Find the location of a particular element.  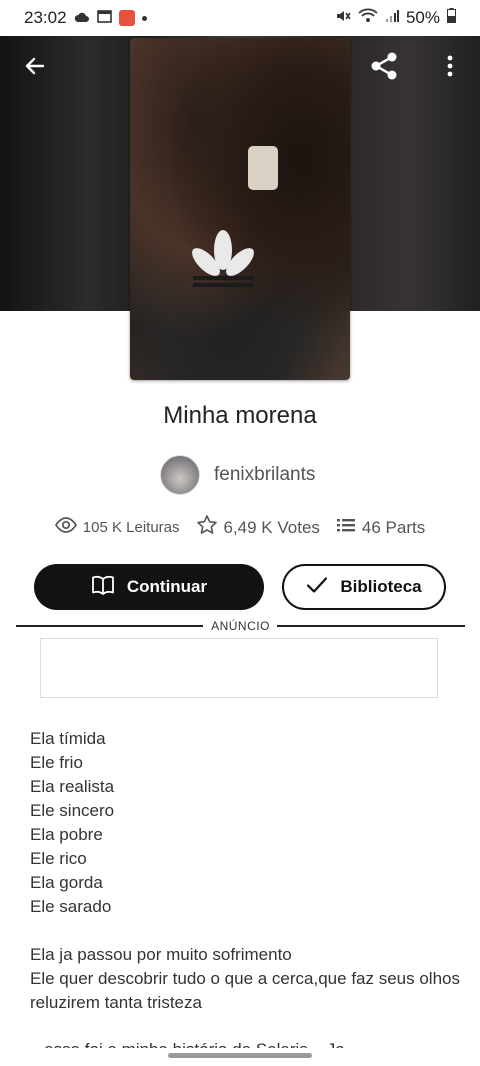

parts-count: 46 Parts is located at coordinates (393, 527).